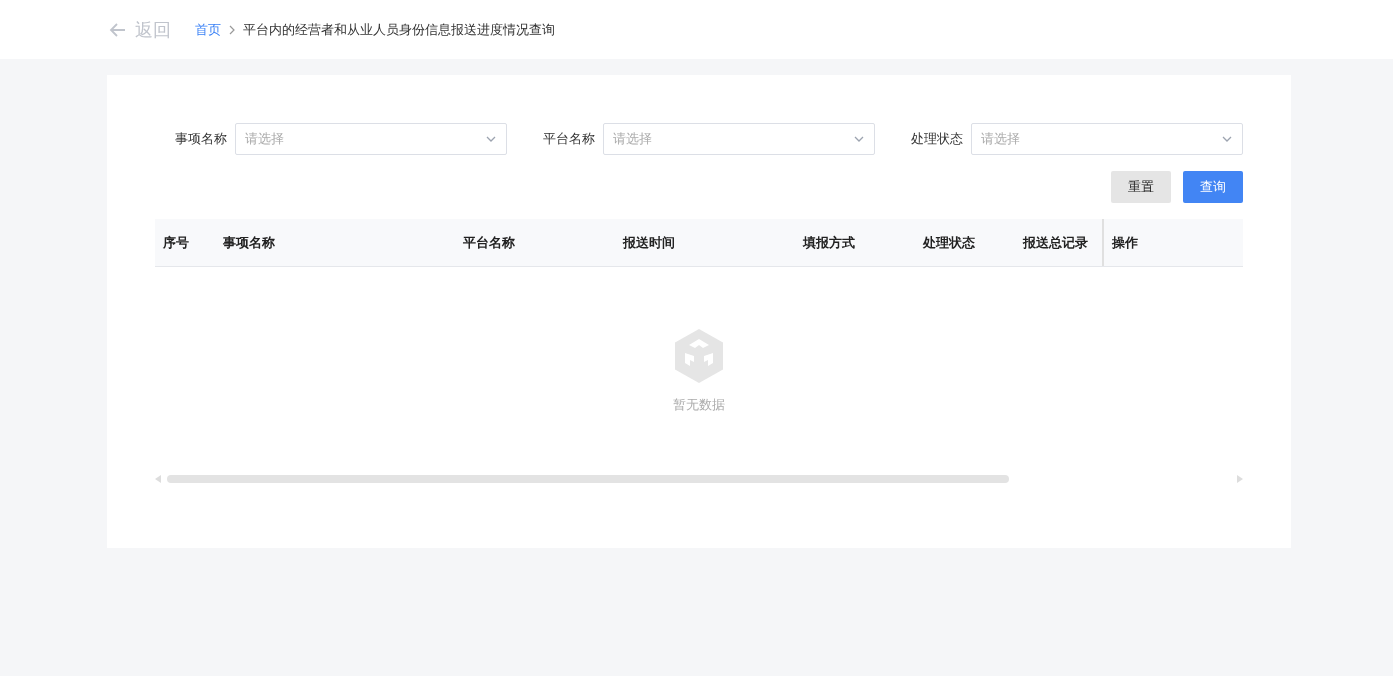  Describe the element at coordinates (118, 29) in the screenshot. I see `back-arrow-icon` at that location.